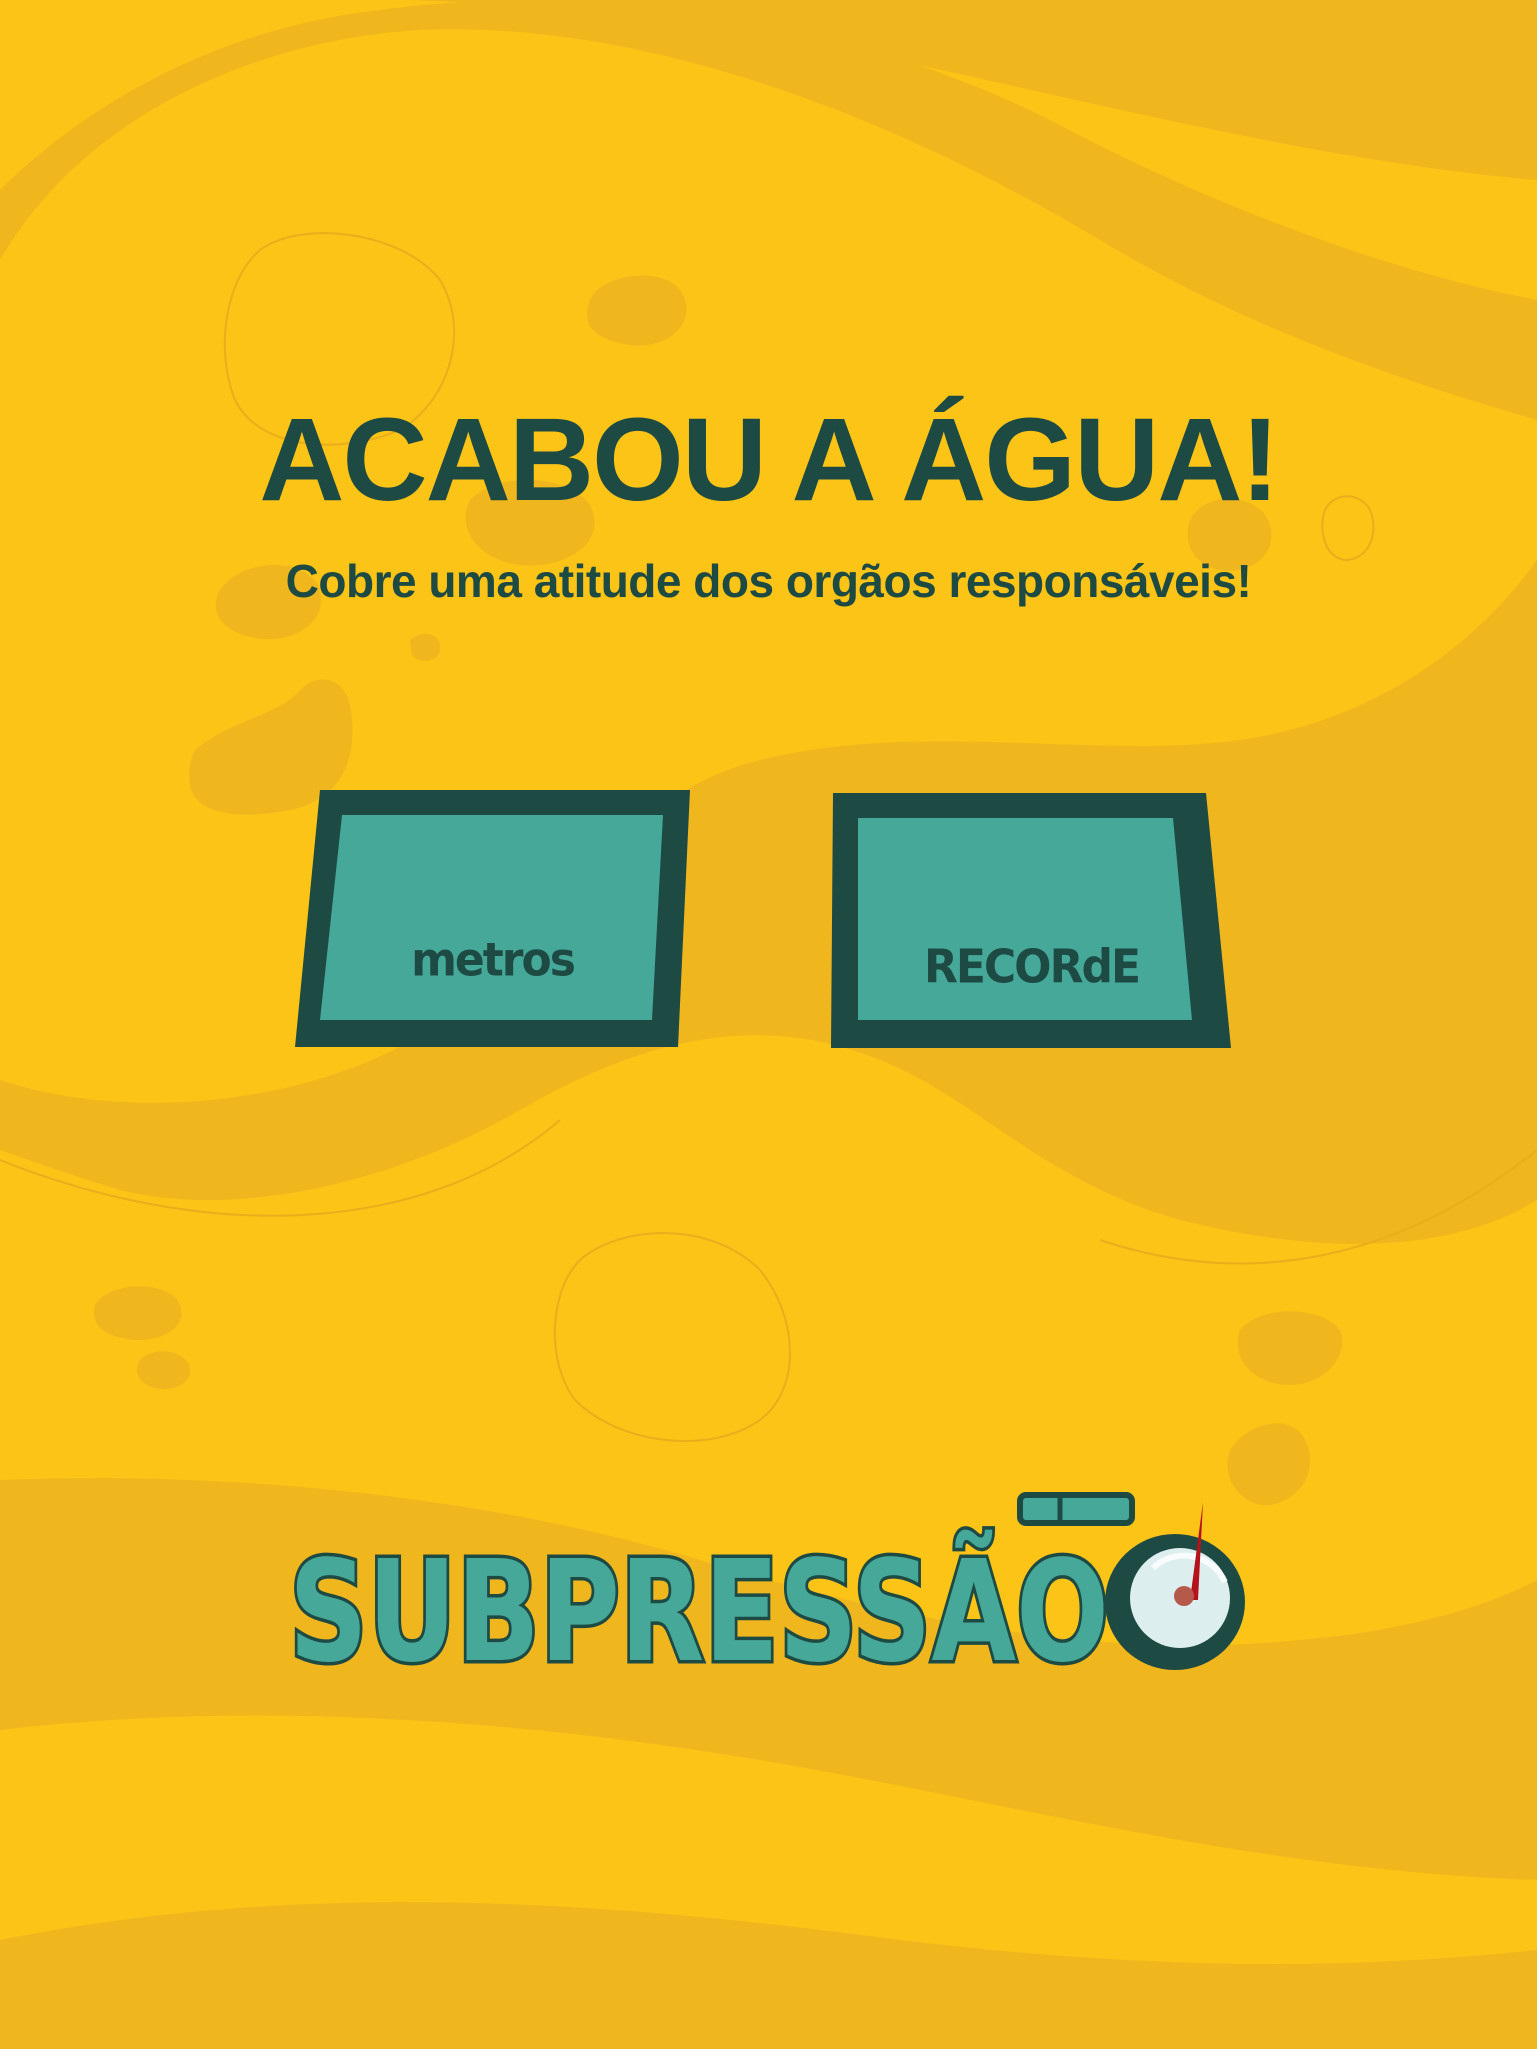 The width and height of the screenshot is (1537, 2049). I want to click on record-score-label: RECORdE, so click(1032, 967).